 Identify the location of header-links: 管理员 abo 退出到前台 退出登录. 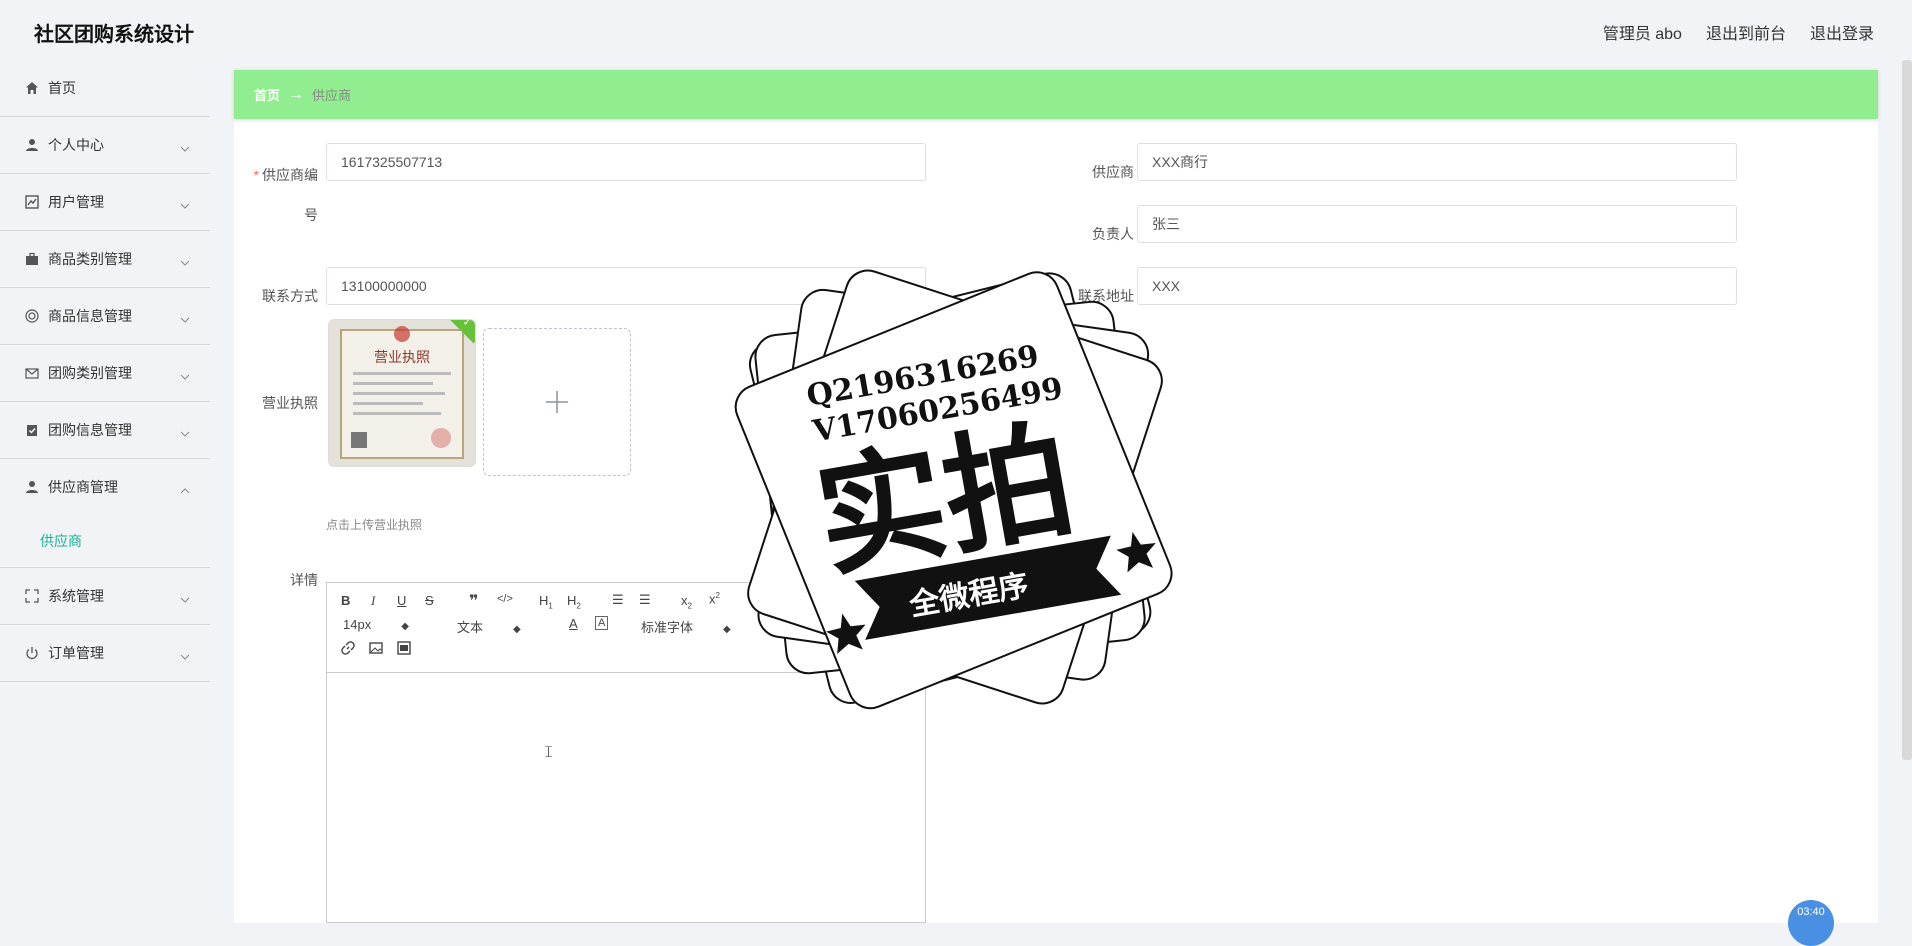
(1738, 32).